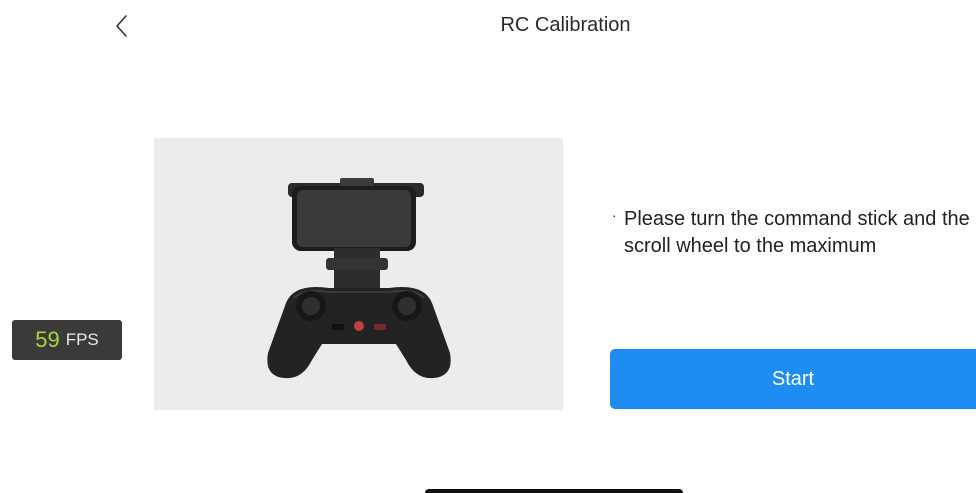 The height and width of the screenshot is (493, 976). I want to click on start-button: Start, so click(793, 379).